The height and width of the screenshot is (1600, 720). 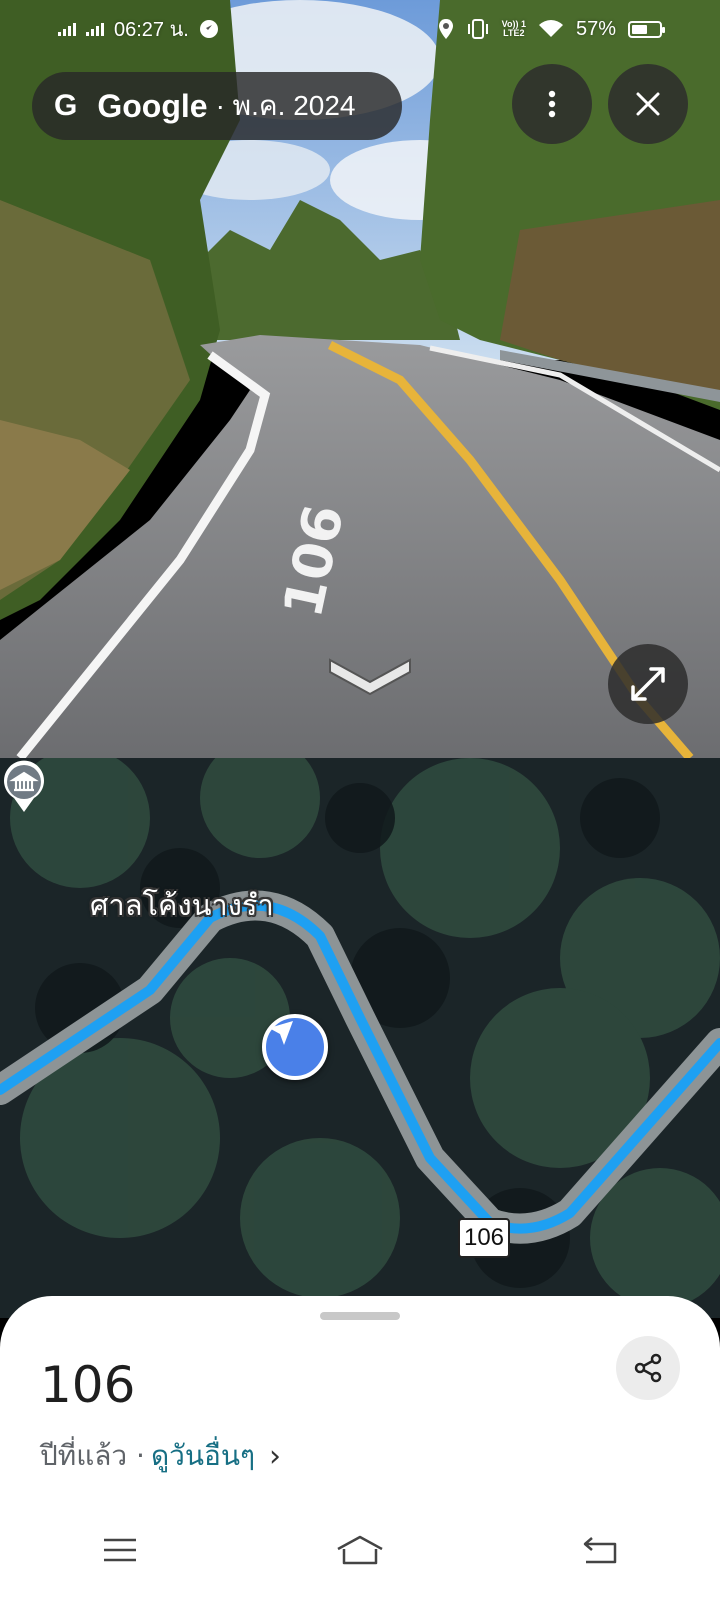 I want to click on imagery-attribution-chip: G Google · พ.ค. 2024, so click(x=217, y=106).